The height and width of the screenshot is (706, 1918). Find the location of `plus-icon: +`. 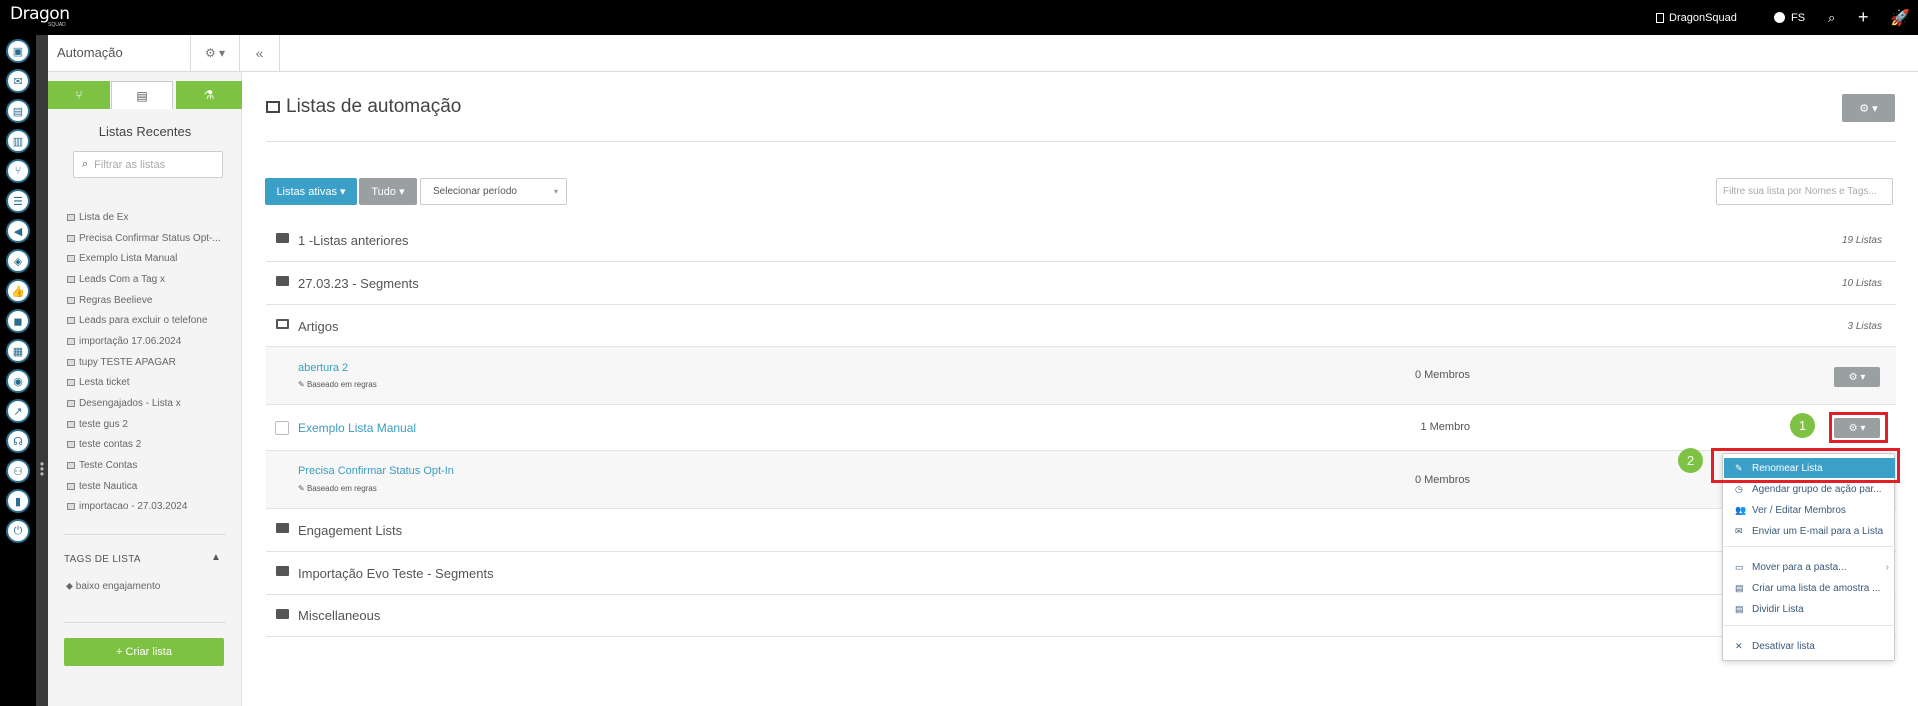

plus-icon: + is located at coordinates (1863, 17).